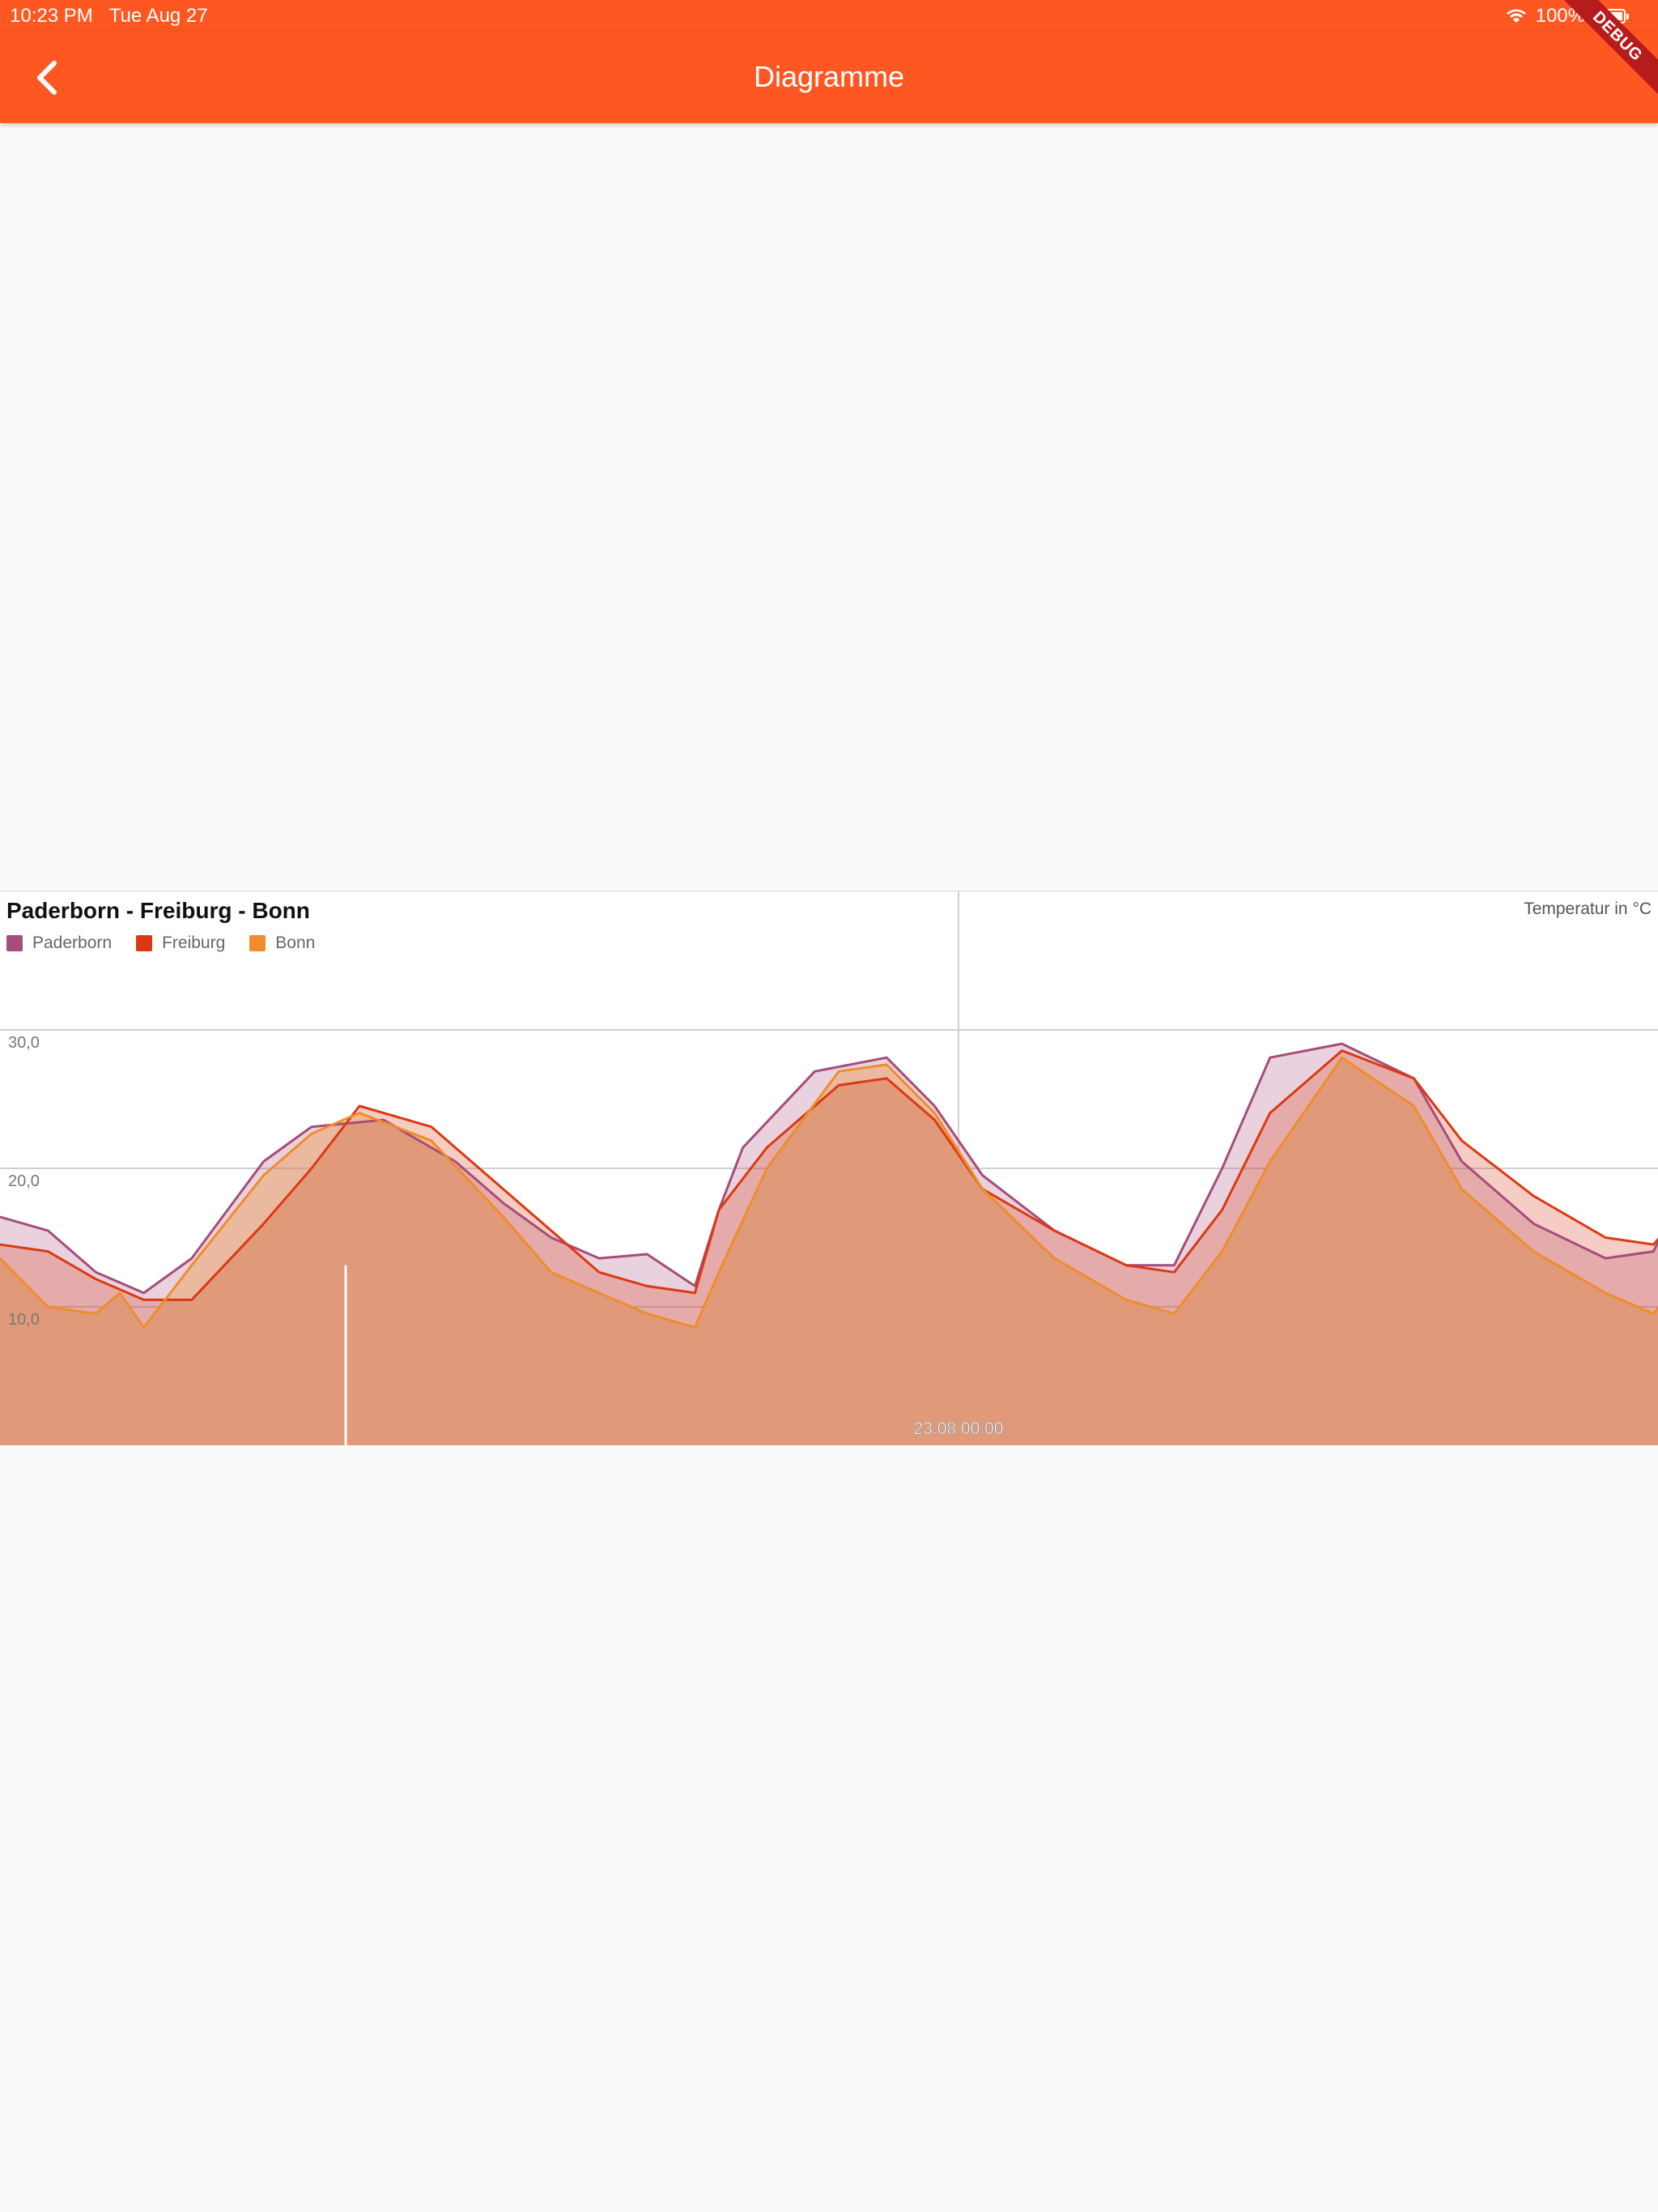  I want to click on status-clock: 10:23 PM, so click(51, 16).